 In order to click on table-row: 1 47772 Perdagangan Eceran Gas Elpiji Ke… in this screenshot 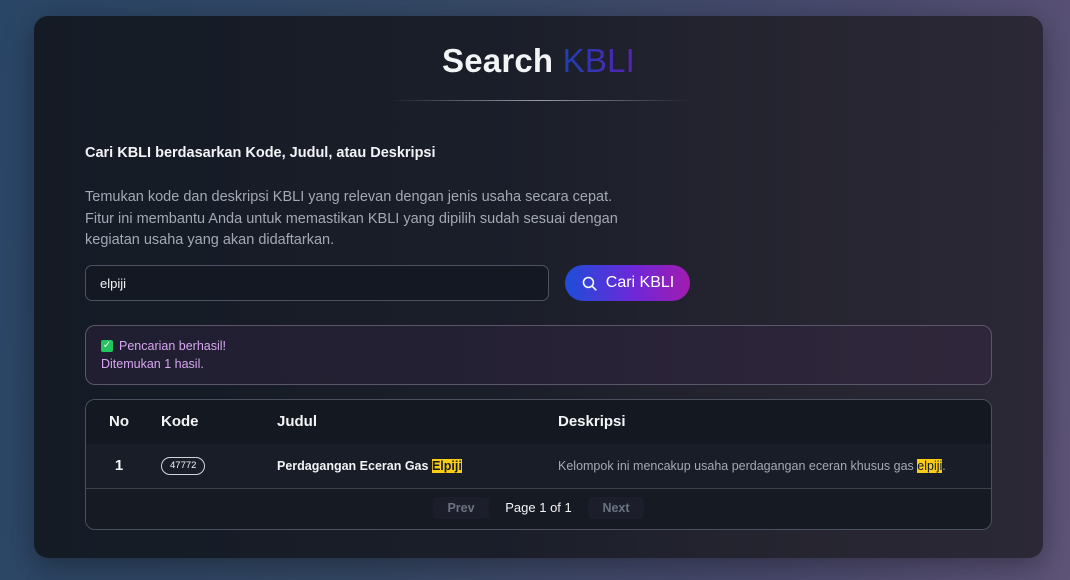, I will do `click(538, 466)`.